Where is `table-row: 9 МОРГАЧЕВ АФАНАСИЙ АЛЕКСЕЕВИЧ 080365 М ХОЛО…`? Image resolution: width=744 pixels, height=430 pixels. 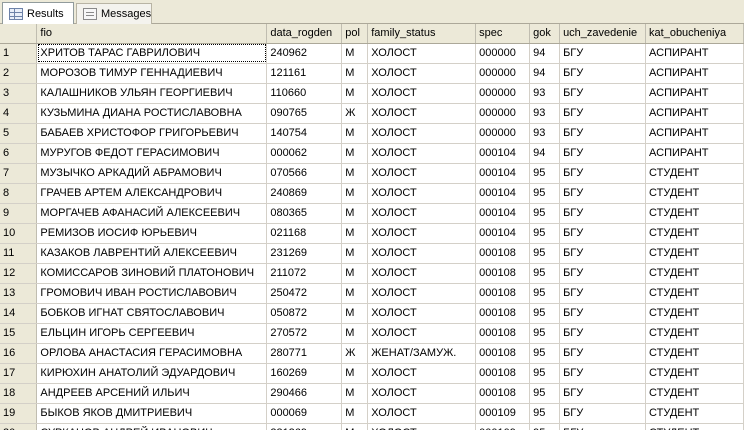 table-row: 9 МОРГАЧЕВ АФАНАСИЙ АЛЕКСЕЕВИЧ 080365 М ХОЛО… is located at coordinates (372, 213).